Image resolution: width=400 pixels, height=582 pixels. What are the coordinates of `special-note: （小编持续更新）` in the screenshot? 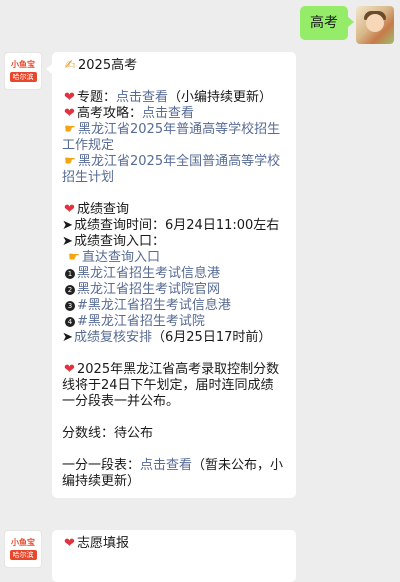 It's located at (220, 97).